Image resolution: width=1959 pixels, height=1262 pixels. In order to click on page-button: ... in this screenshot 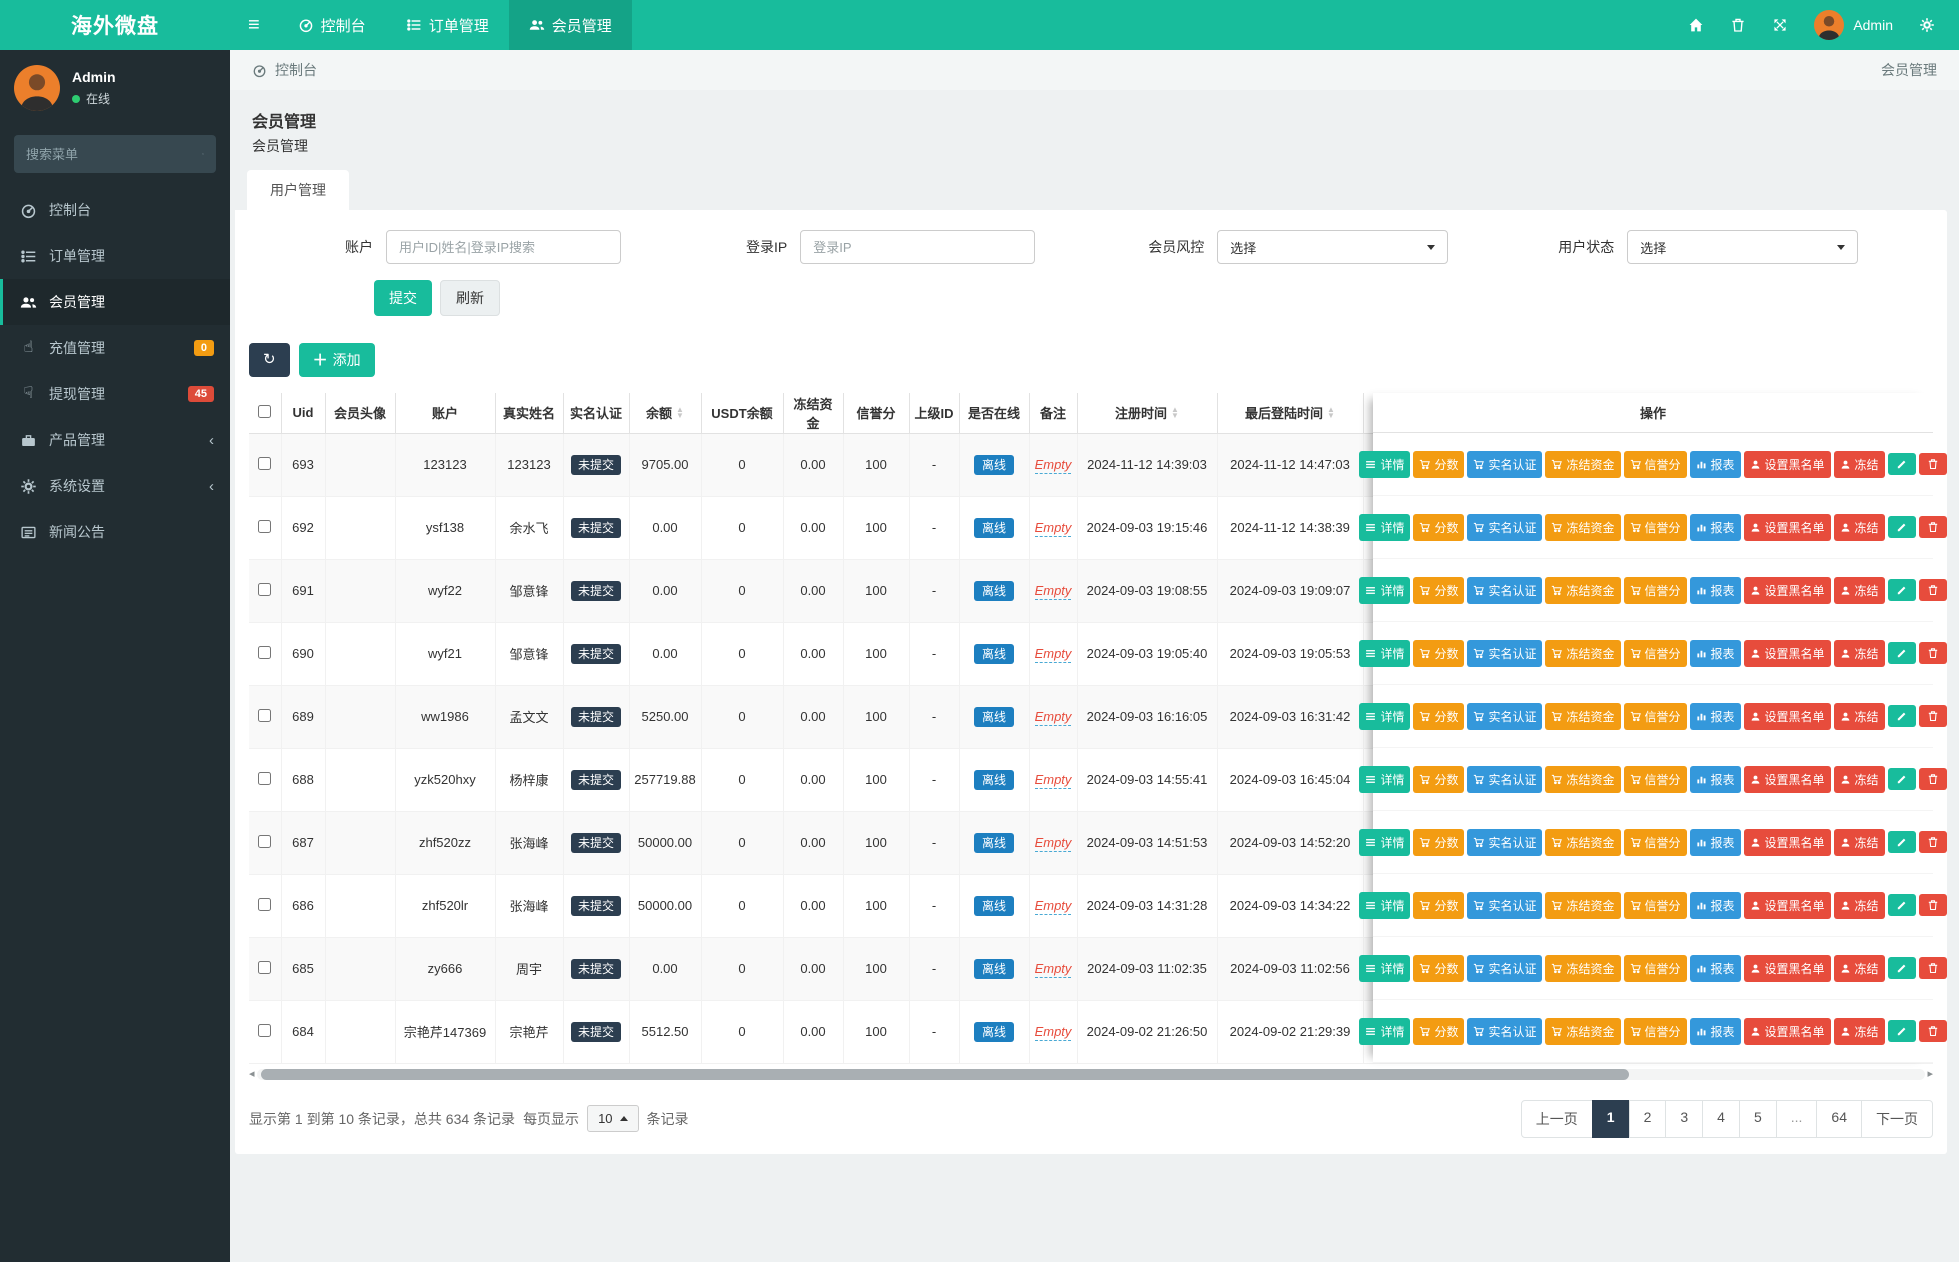, I will do `click(1796, 1118)`.